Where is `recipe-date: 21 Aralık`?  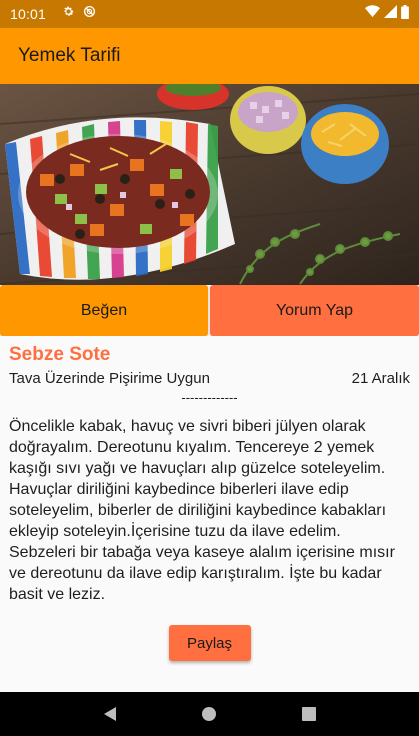 recipe-date: 21 Aralık is located at coordinates (380, 378).